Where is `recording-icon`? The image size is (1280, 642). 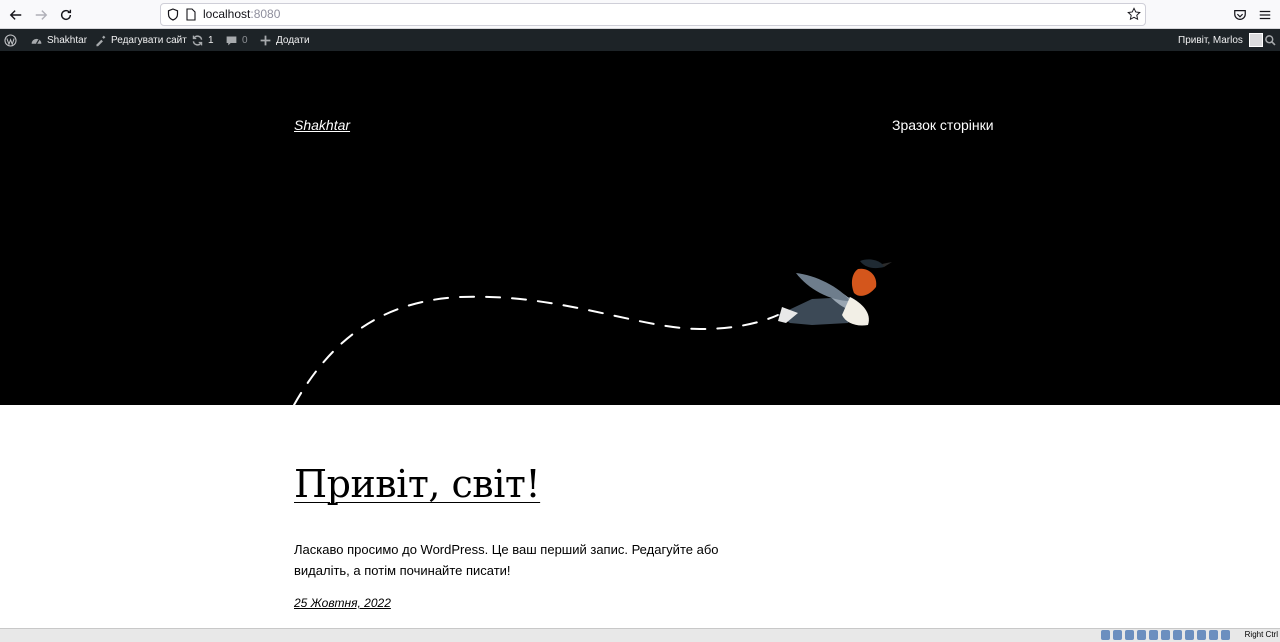 recording-icon is located at coordinates (1189, 635).